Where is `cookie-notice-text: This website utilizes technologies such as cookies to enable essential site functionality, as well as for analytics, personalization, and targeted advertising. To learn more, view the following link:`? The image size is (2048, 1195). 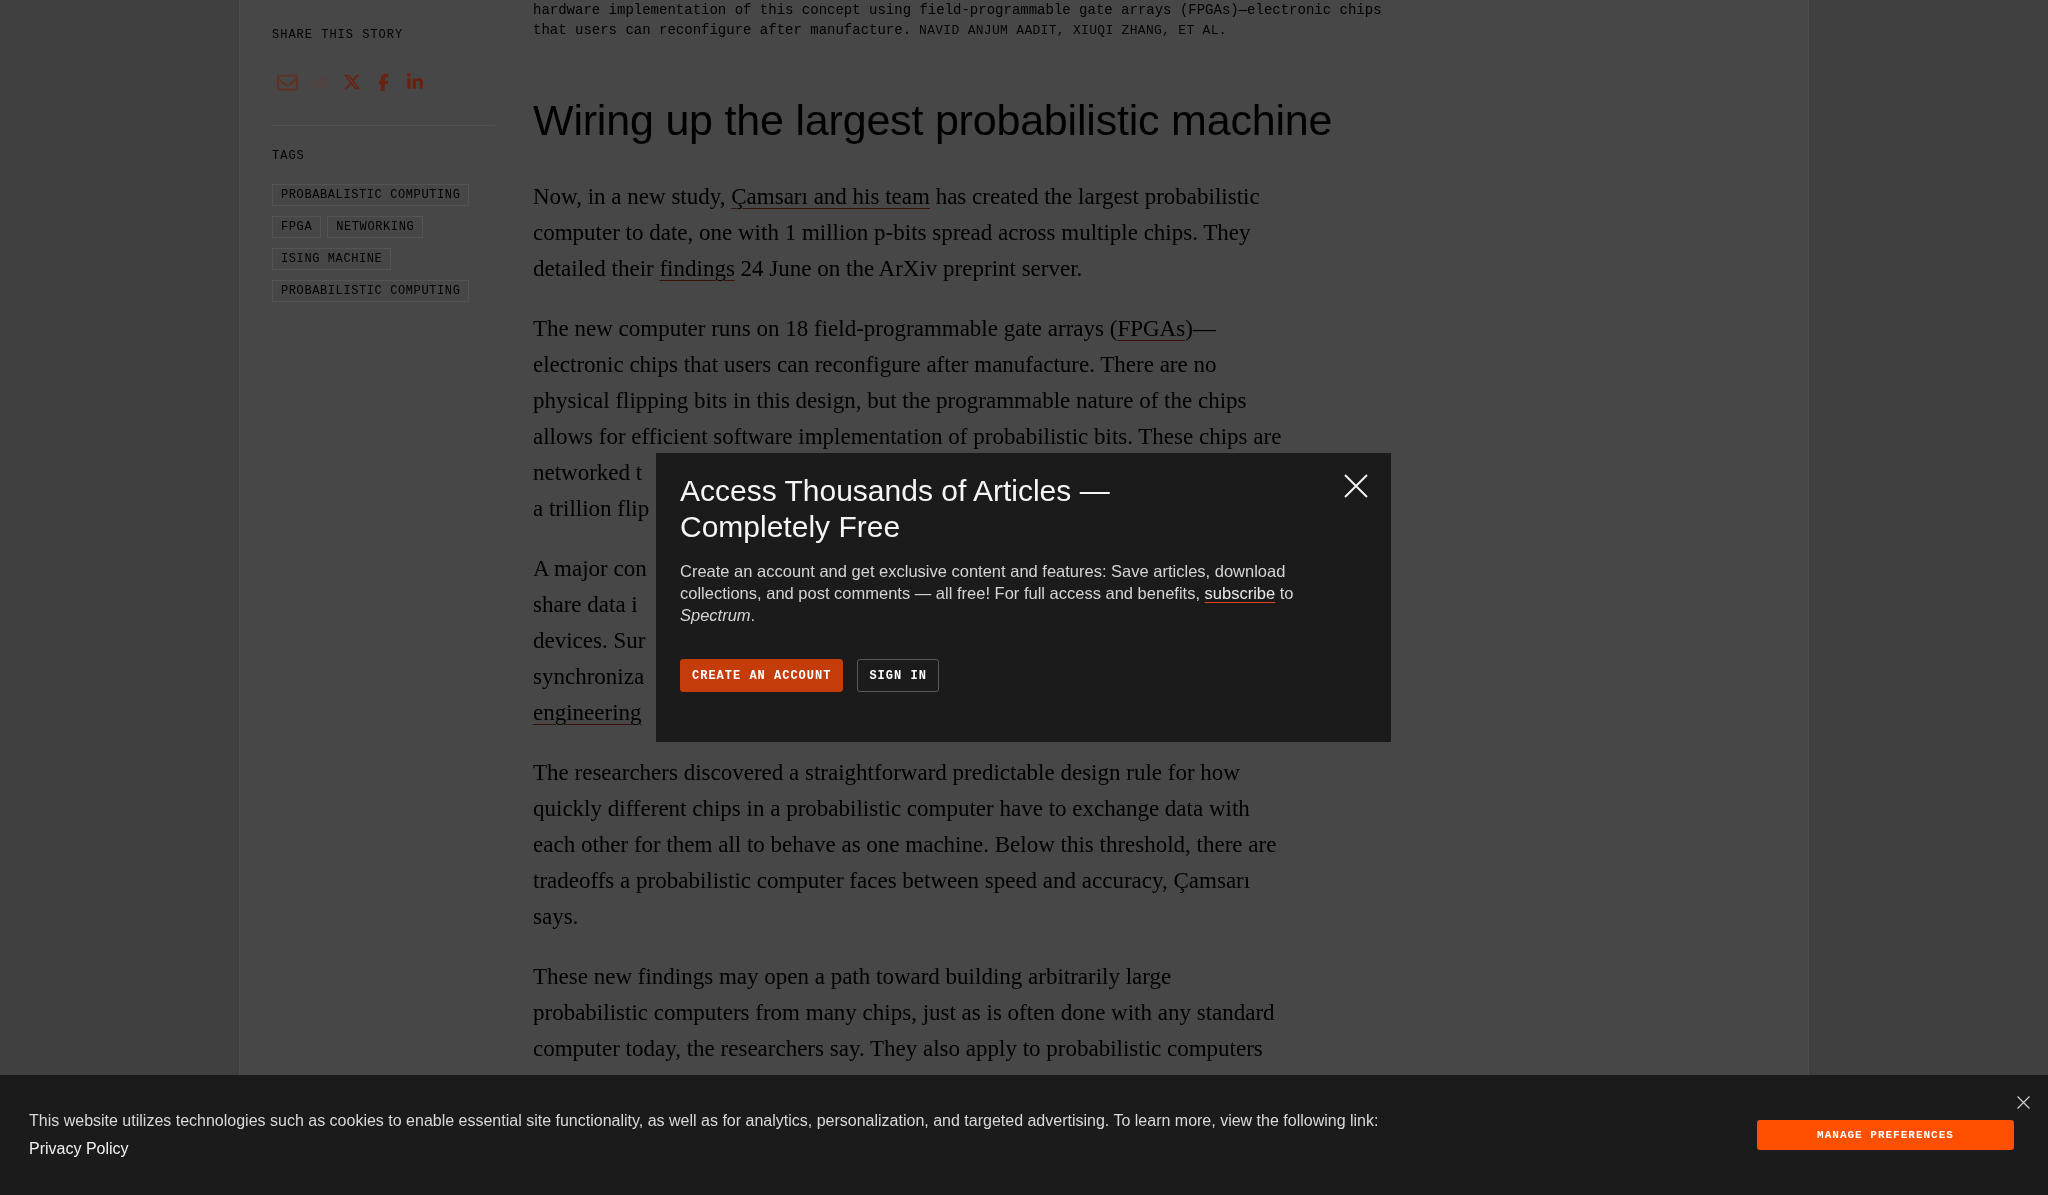 cookie-notice-text: This website utilizes technologies such as cookies to enable essential site functionality, as well as for analytics, personalization, and targeted advertising. To learn more, view the following link: is located at coordinates (704, 1121).